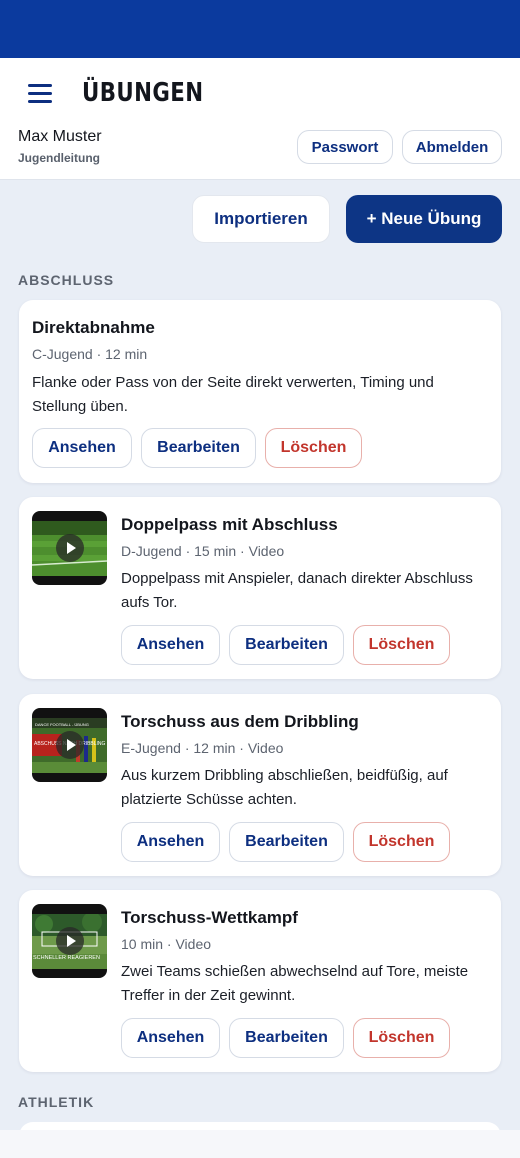 This screenshot has height=1158, width=520. Describe the element at coordinates (209, 917) in the screenshot. I see `exercise-title: Torschuss-Wettkampf` at that location.